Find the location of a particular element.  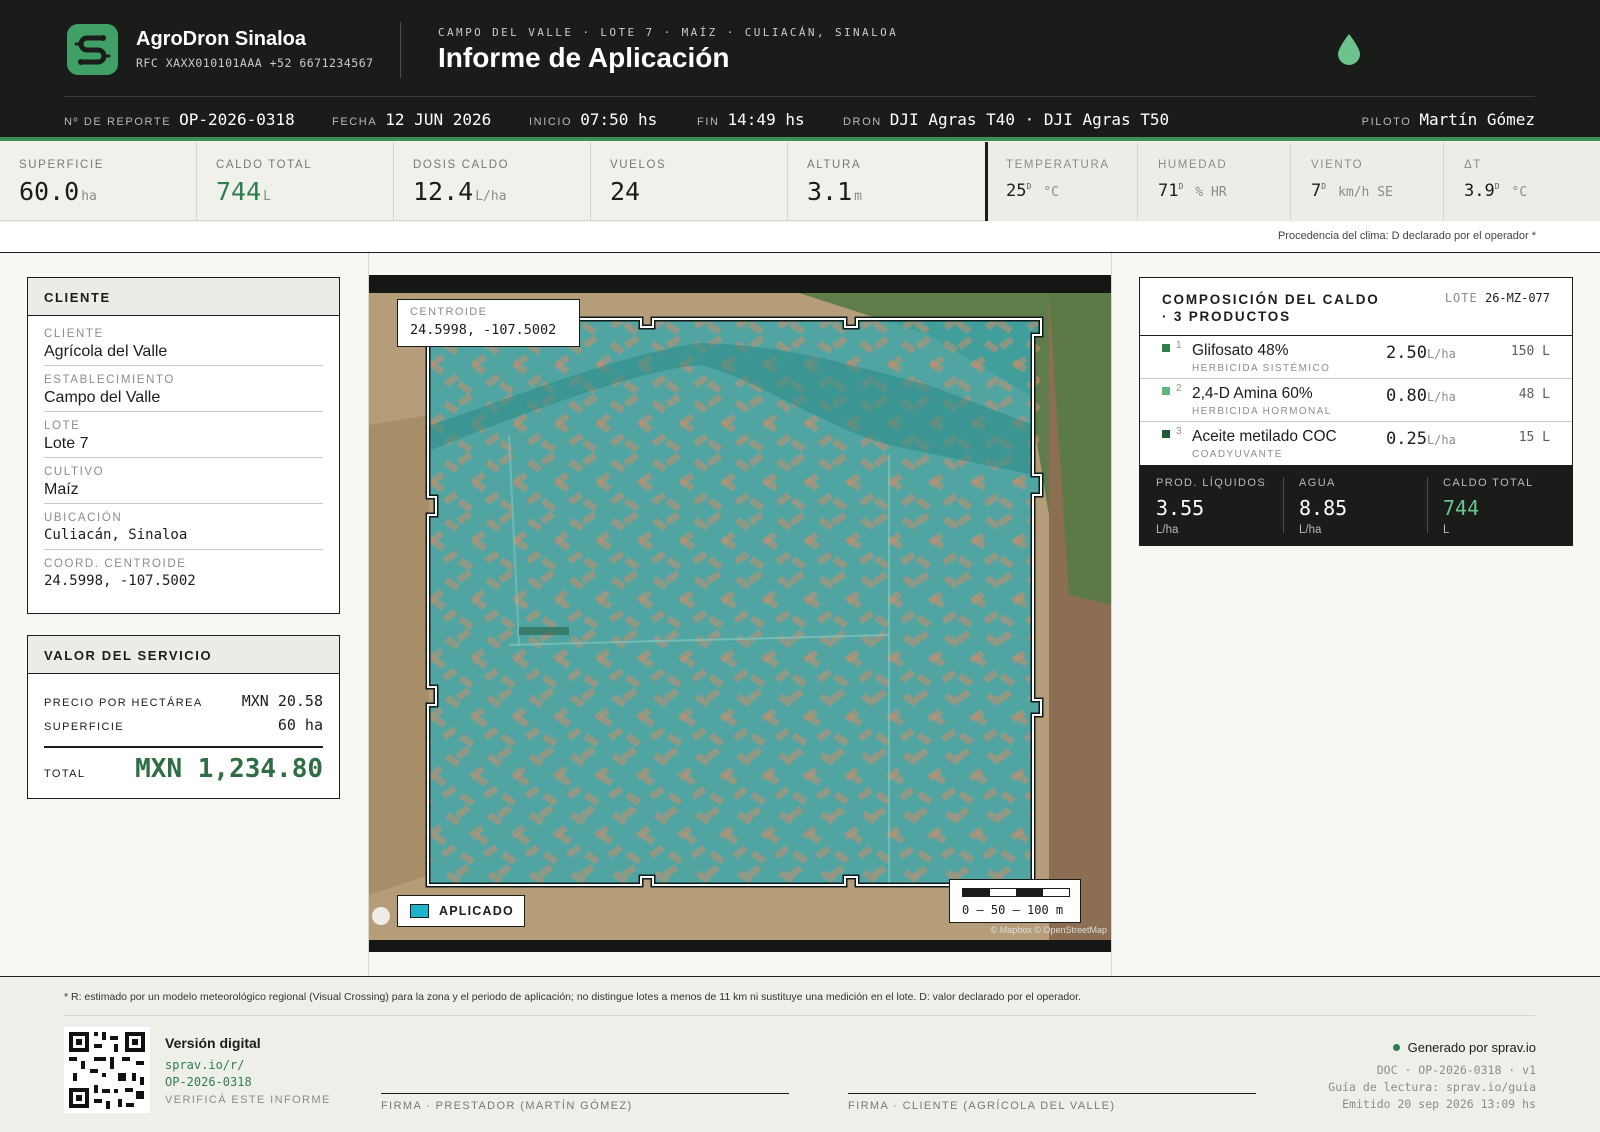

metric-area: SUPERFICIE 60.0 ha is located at coordinates (98, 181).